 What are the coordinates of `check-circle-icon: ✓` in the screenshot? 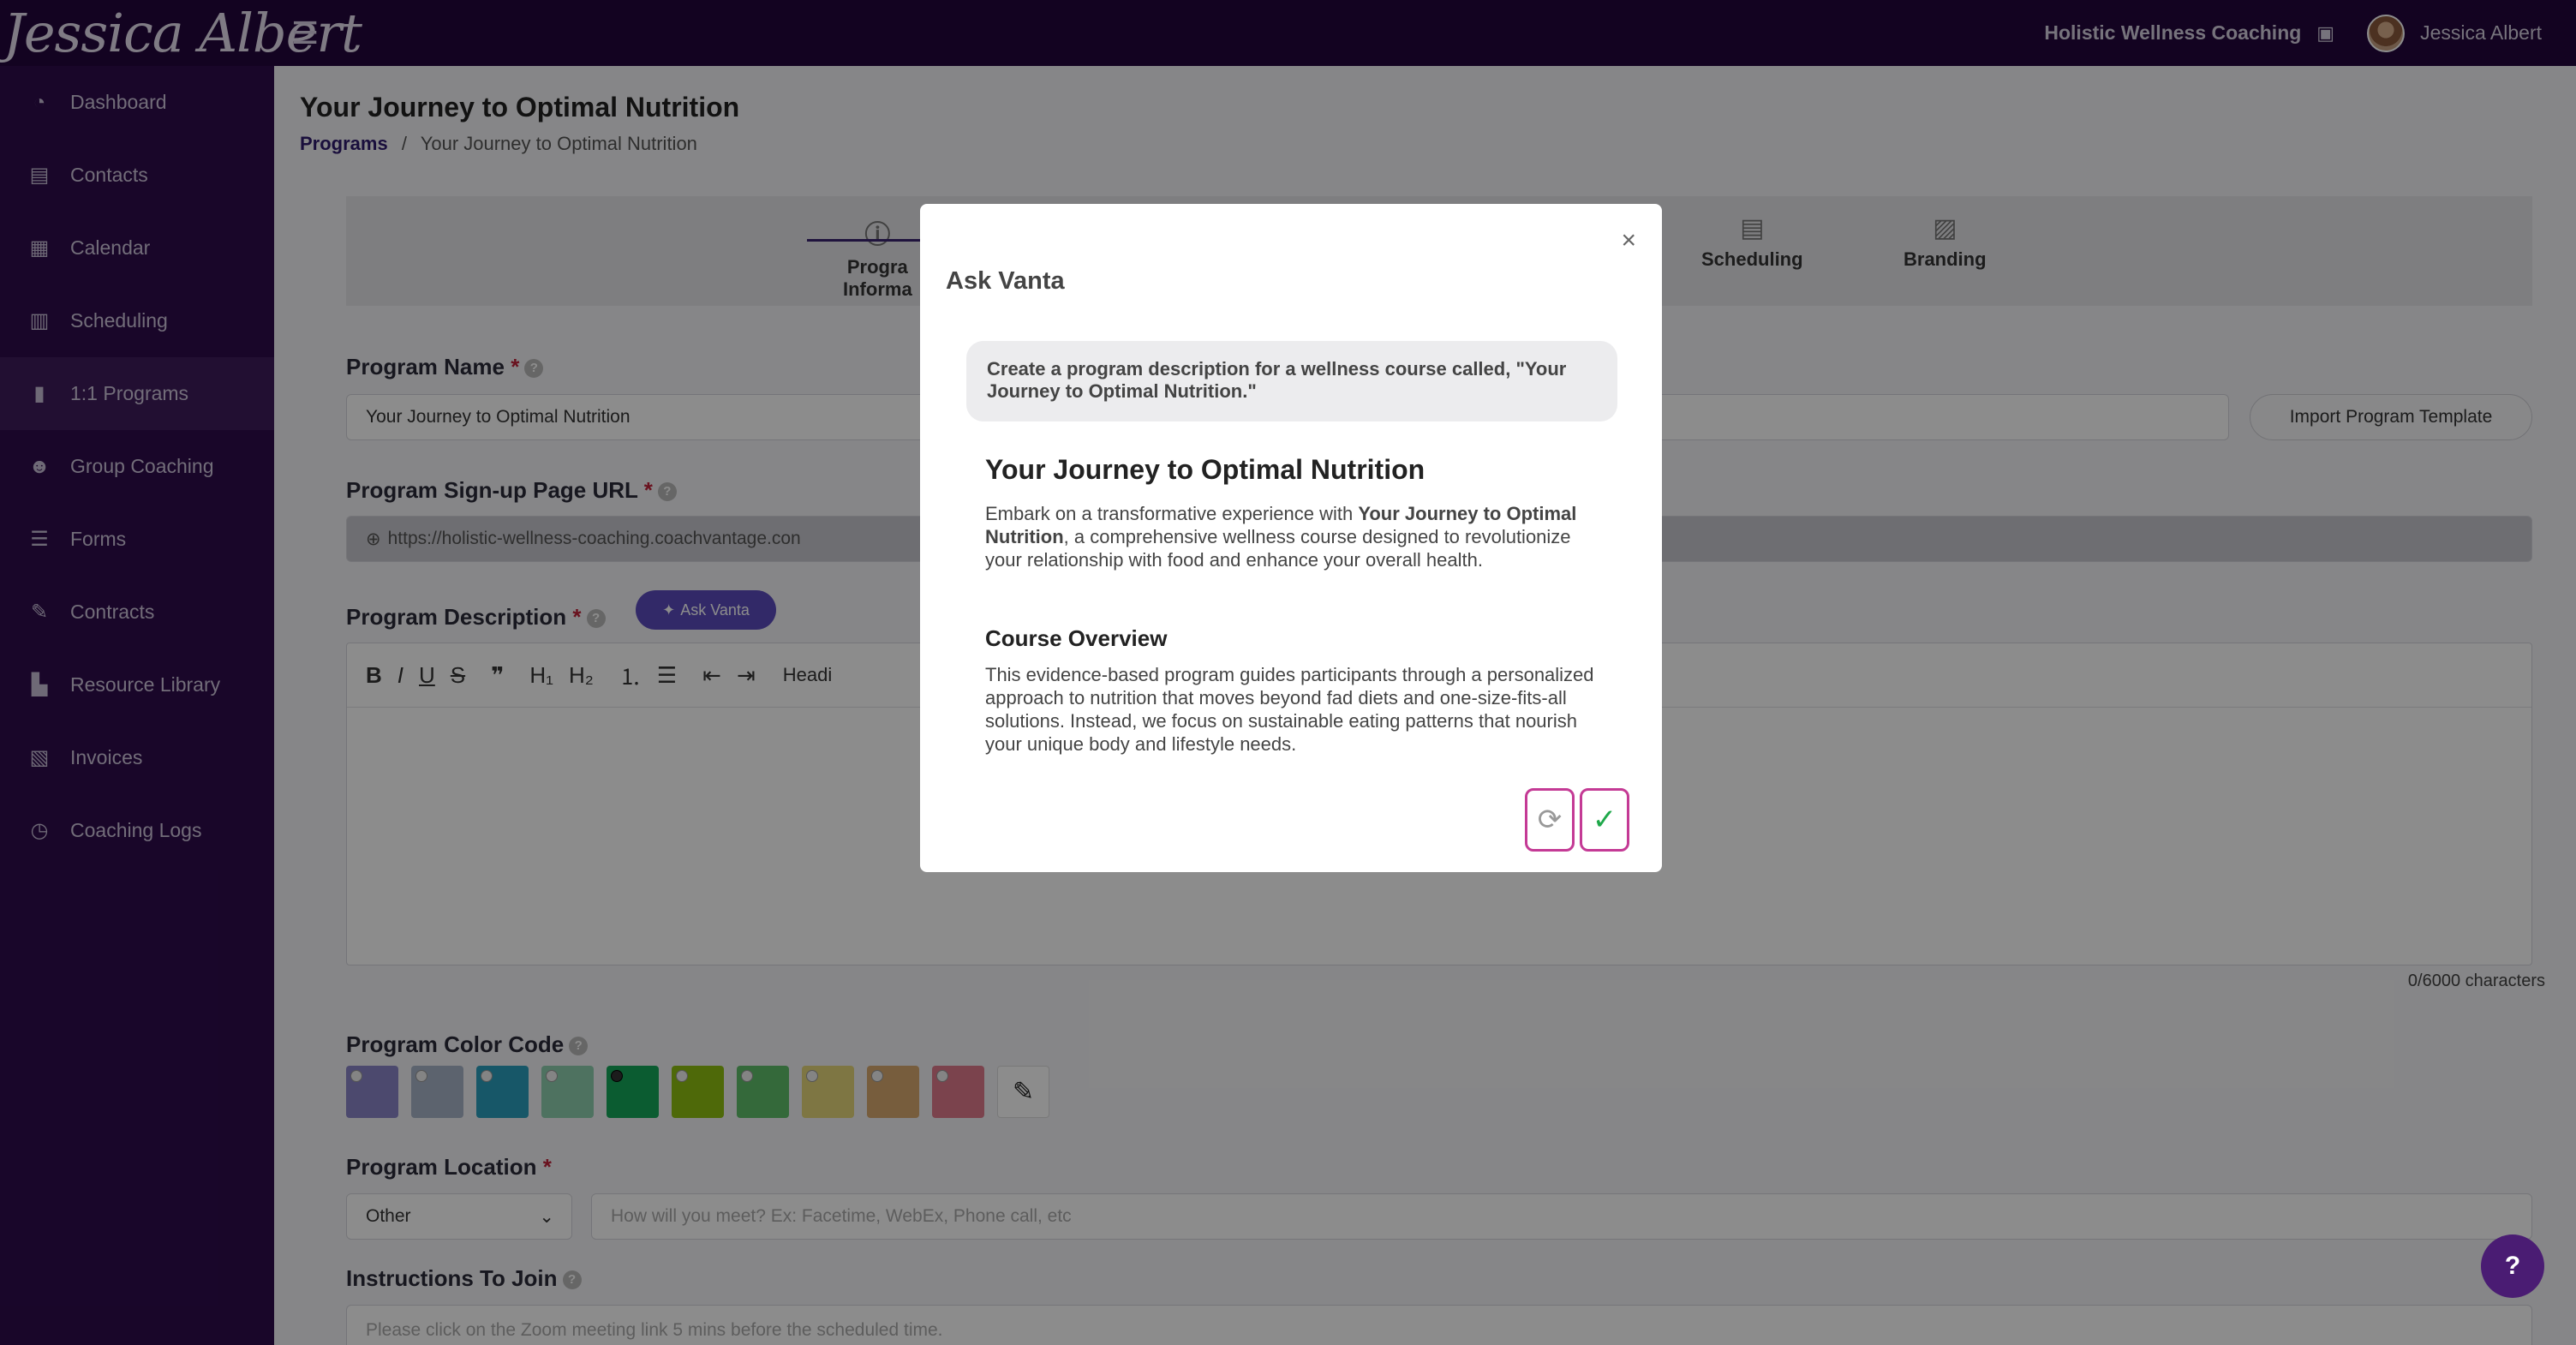 It's located at (1605, 820).